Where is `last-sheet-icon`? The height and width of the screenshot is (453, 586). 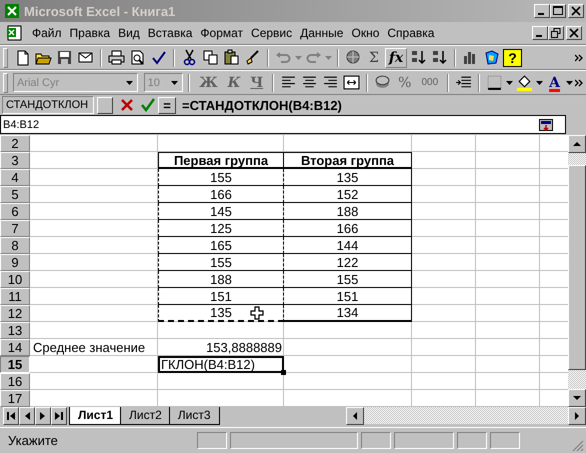 last-sheet-icon is located at coordinates (59, 416).